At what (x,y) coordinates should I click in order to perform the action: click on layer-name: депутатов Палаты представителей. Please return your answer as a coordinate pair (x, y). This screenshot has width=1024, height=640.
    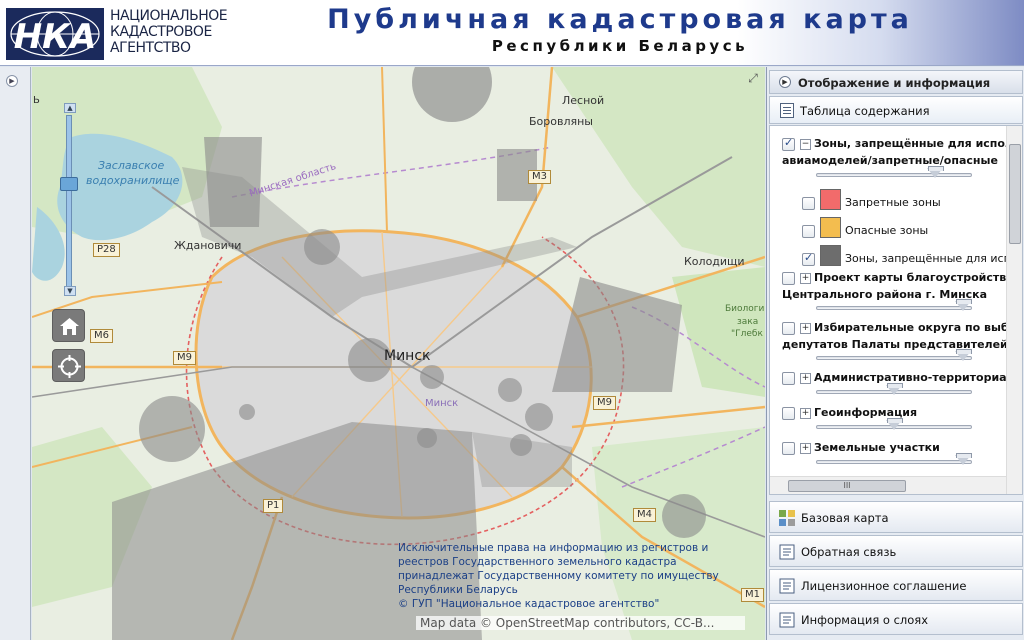
    Looking at the image, I should click on (895, 344).